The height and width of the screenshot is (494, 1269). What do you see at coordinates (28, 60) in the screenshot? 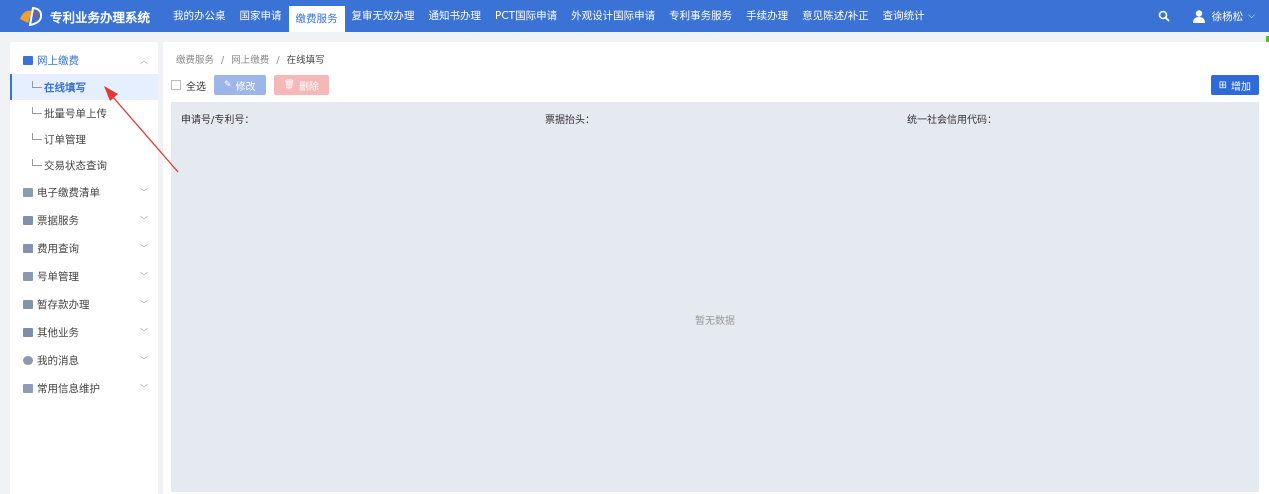
I see `wallet-icon` at bounding box center [28, 60].